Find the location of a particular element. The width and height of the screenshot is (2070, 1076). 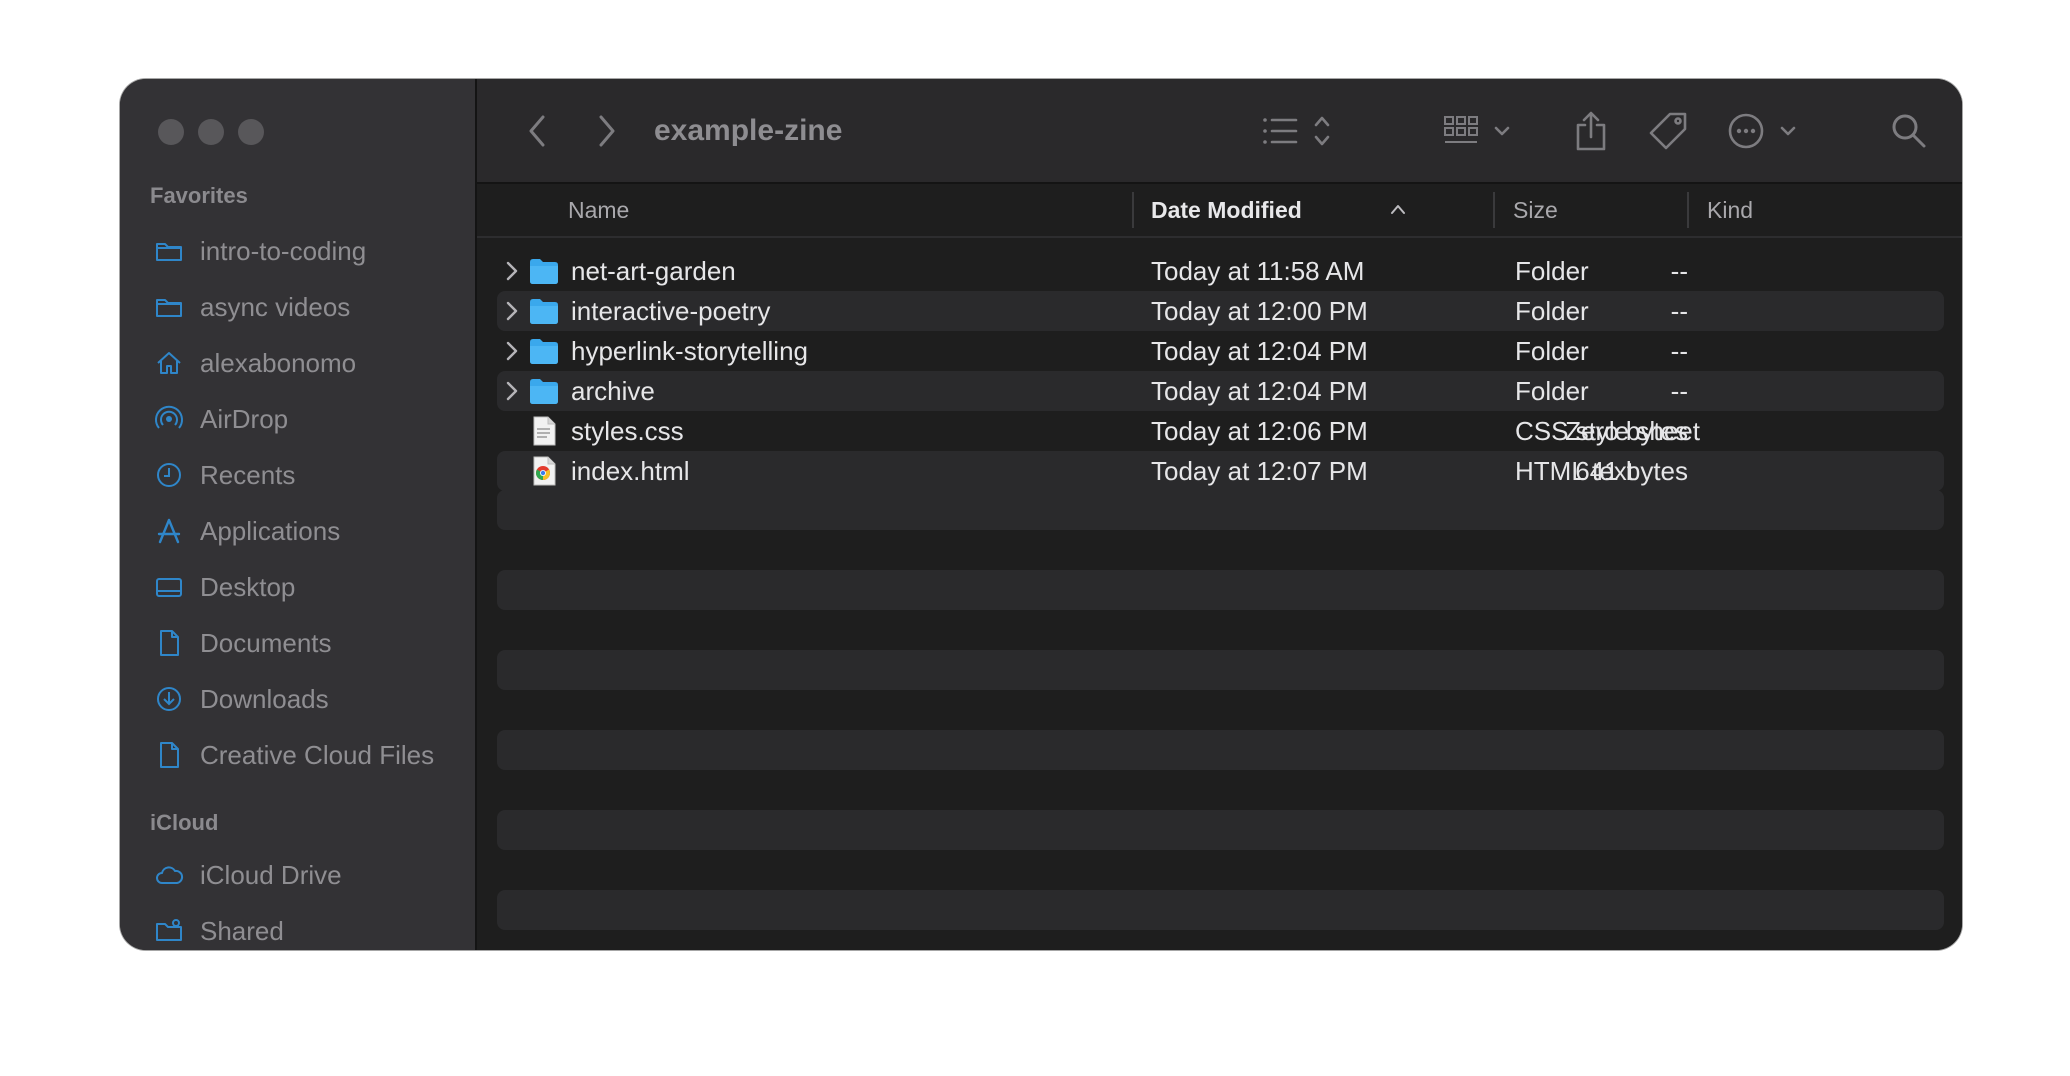

sidebar-item-label: Desktop is located at coordinates (248, 586).